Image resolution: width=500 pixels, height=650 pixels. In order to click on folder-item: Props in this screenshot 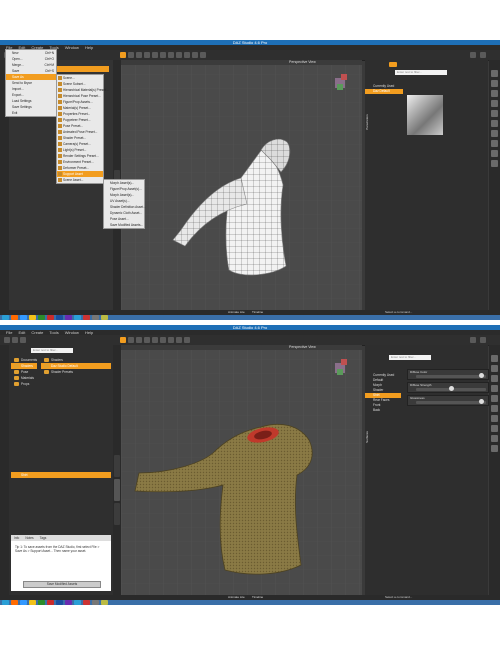, I will do `click(24, 384)`.